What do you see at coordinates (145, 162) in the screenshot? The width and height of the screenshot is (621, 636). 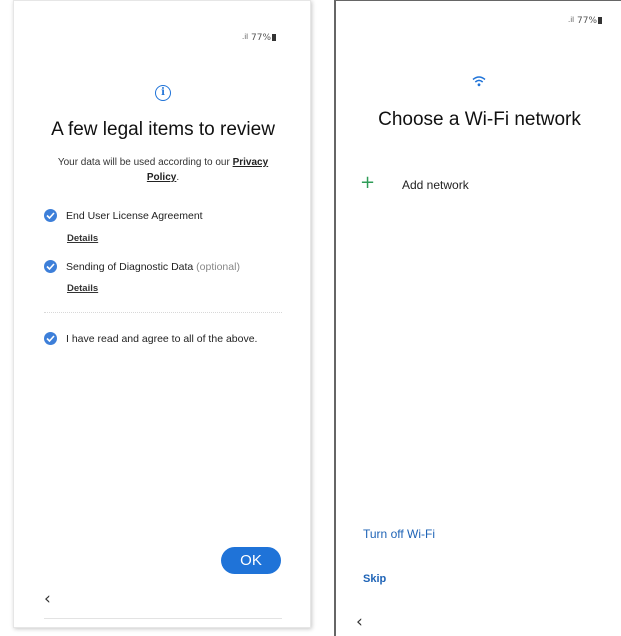 I see `privacy-description-text: Your data will be used according to our` at bounding box center [145, 162].